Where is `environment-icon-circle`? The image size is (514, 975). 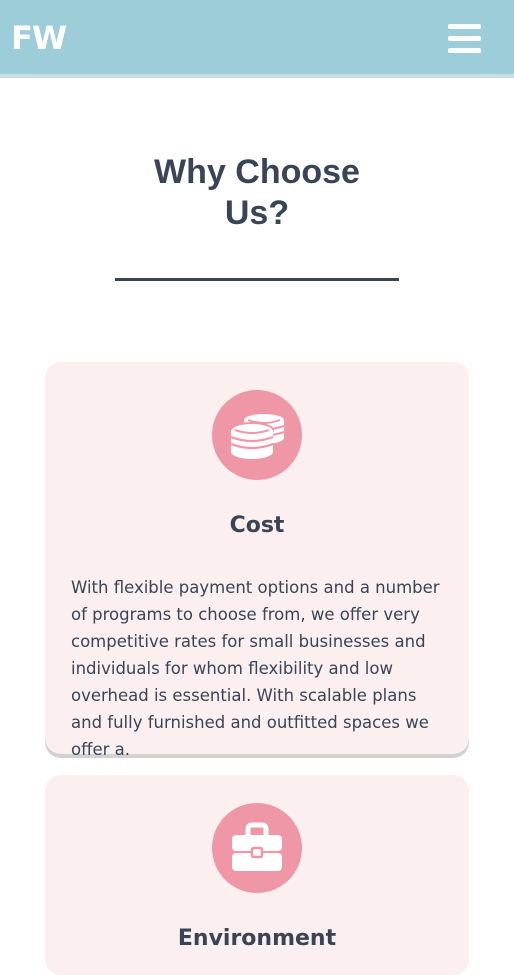
environment-icon-circle is located at coordinates (257, 848).